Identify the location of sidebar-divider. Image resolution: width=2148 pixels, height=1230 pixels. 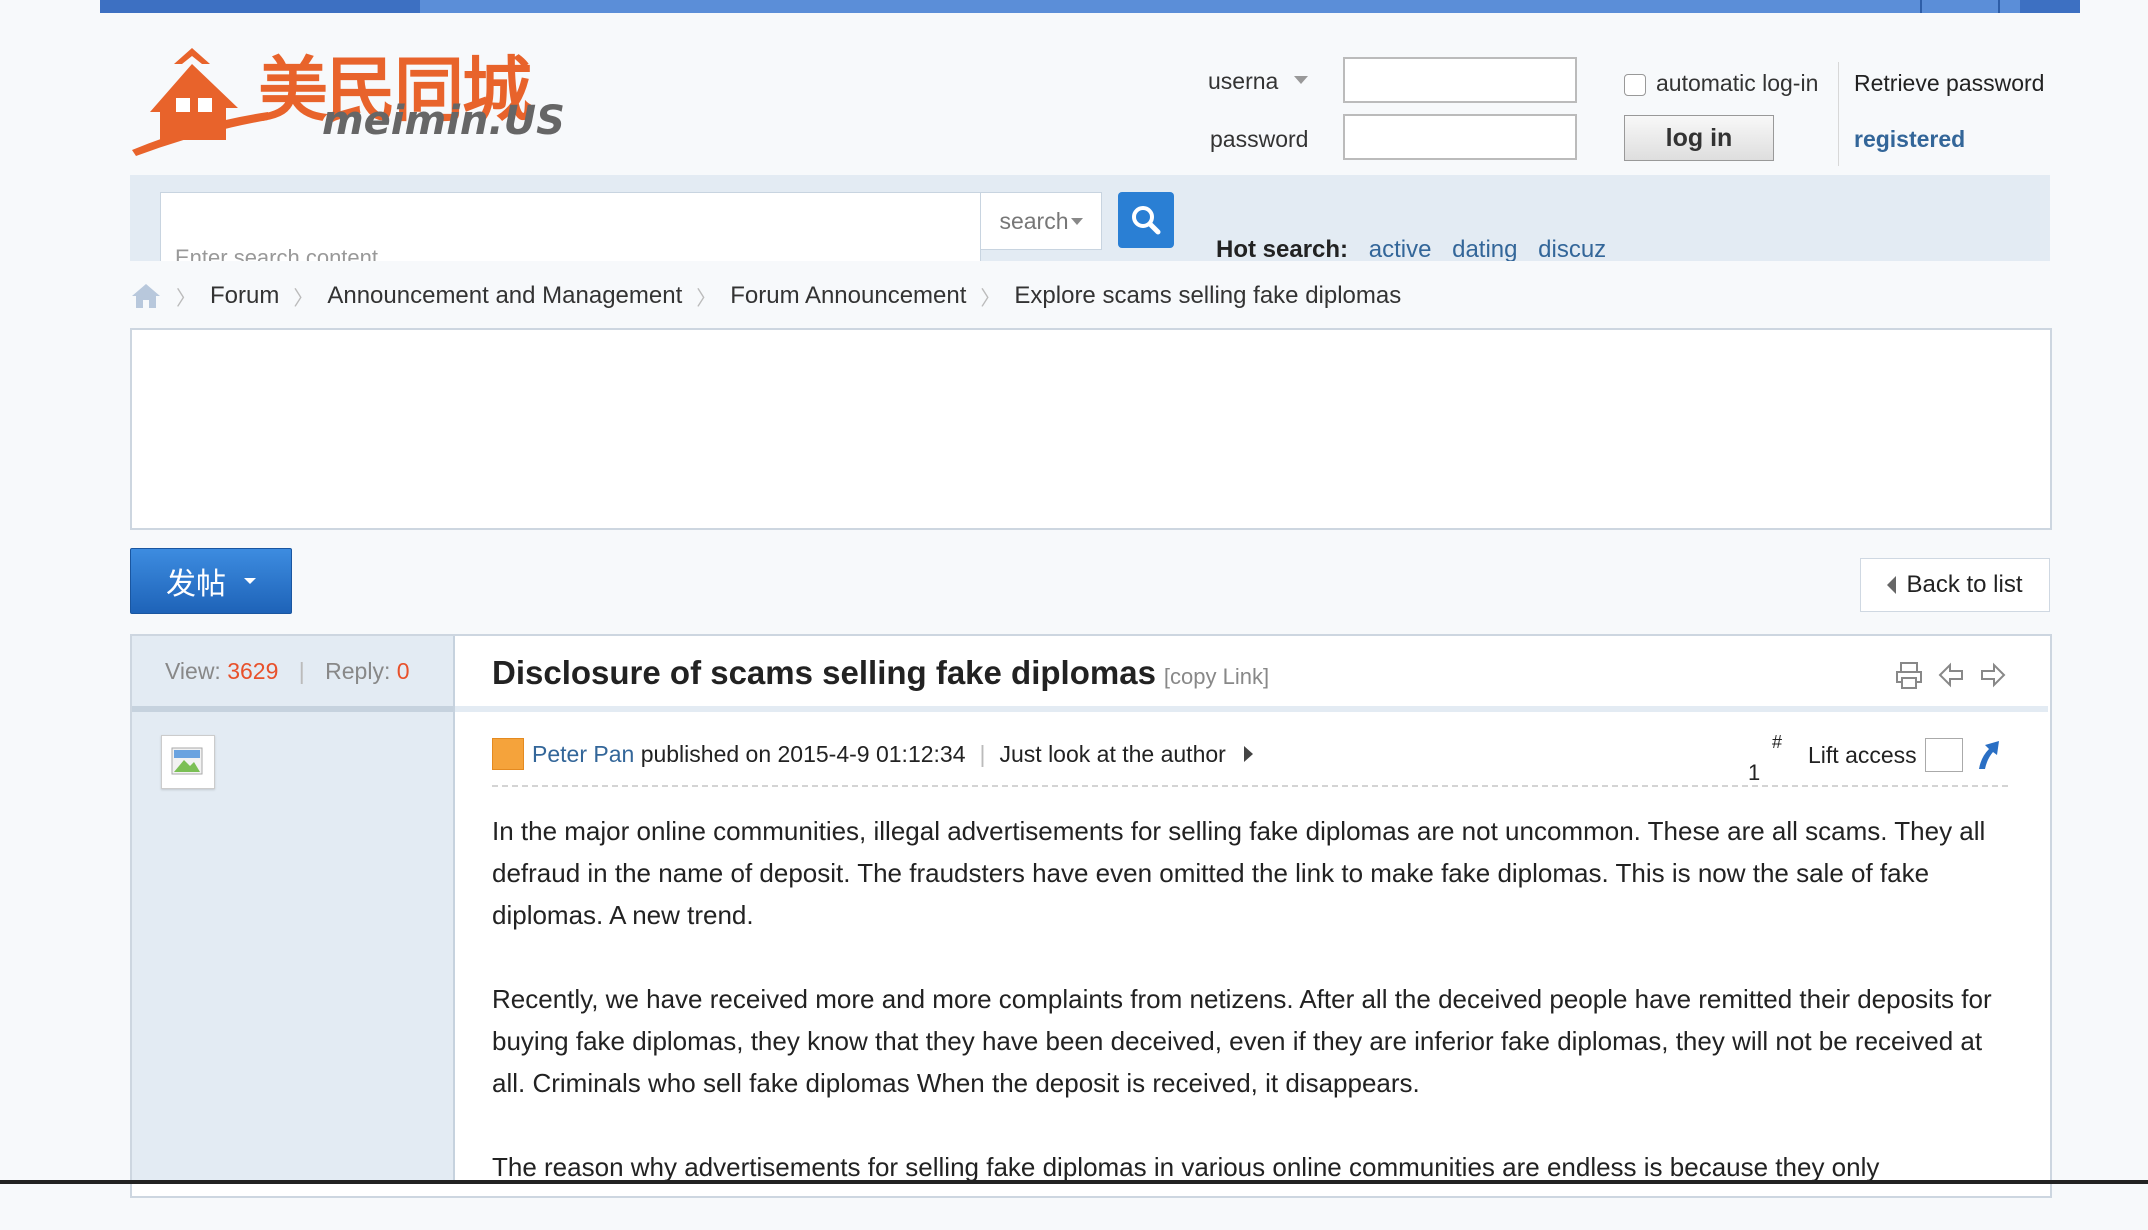
(292, 709).